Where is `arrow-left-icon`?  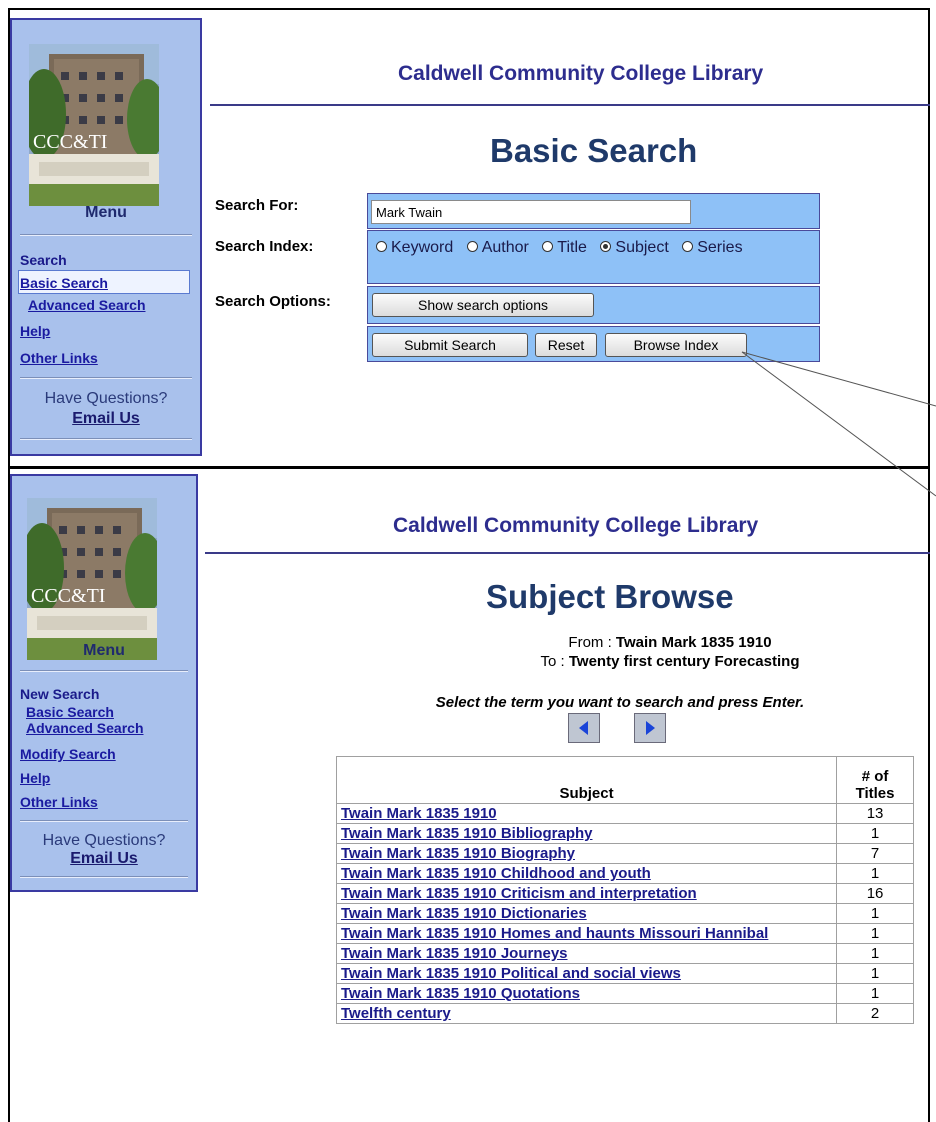
arrow-left-icon is located at coordinates (583, 728).